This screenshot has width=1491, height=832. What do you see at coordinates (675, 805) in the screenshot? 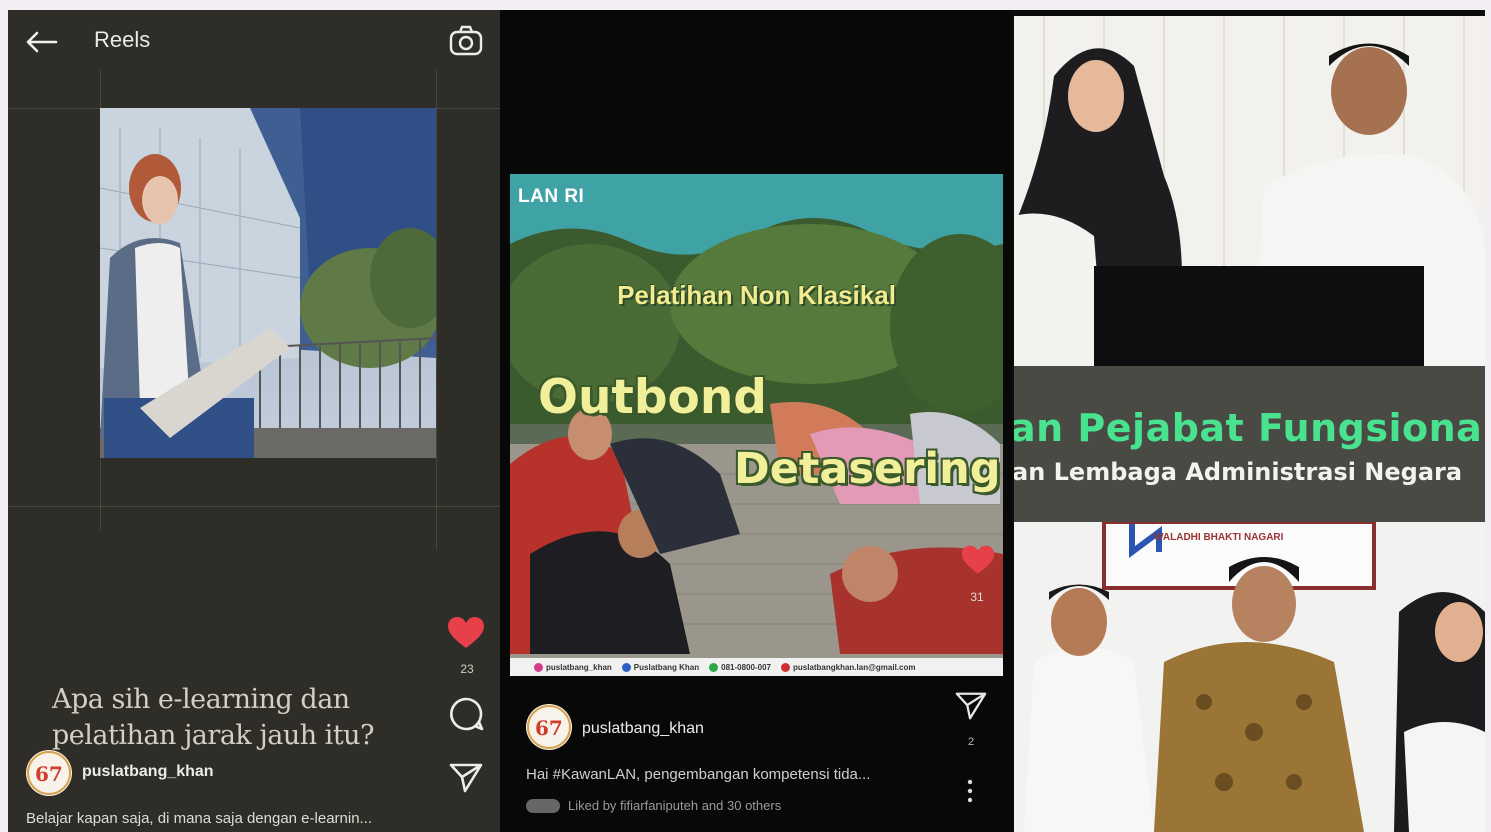
I see `liked-by-text: Liked by fifiarfaniputeh and 30 others` at bounding box center [675, 805].